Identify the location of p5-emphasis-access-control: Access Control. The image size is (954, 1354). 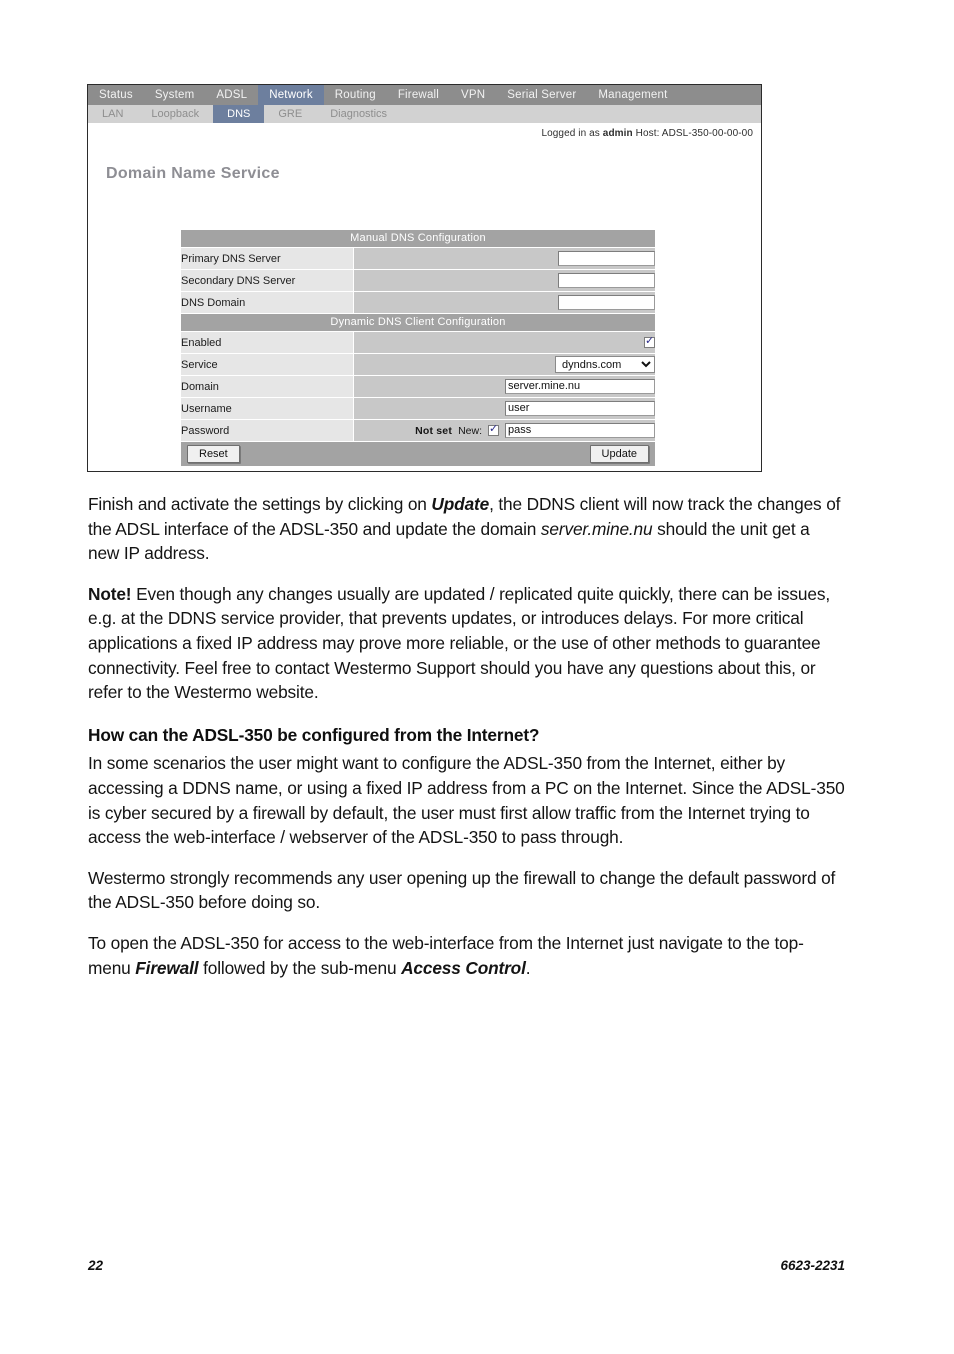
(463, 967).